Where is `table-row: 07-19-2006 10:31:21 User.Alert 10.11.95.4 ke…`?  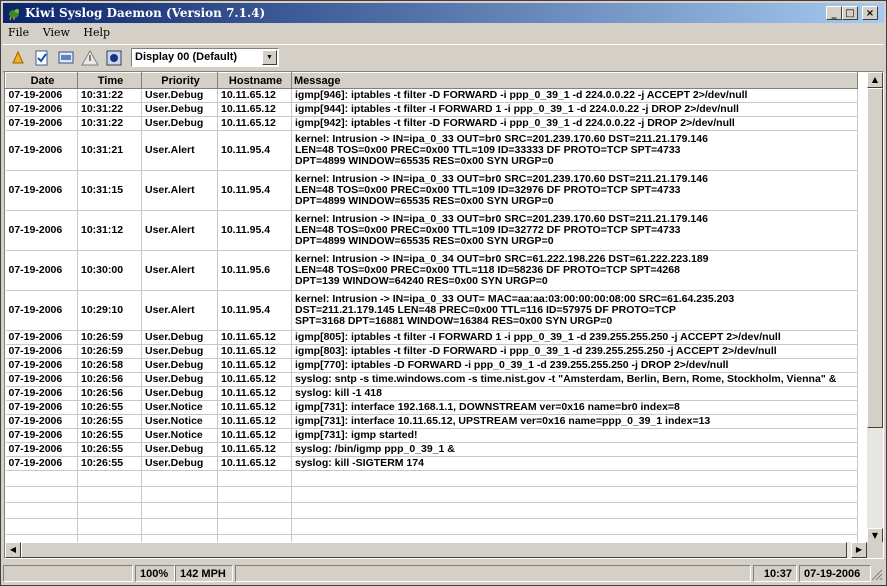
table-row: 07-19-2006 10:31:21 User.Alert 10.11.95.4 ke… is located at coordinates (431, 150).